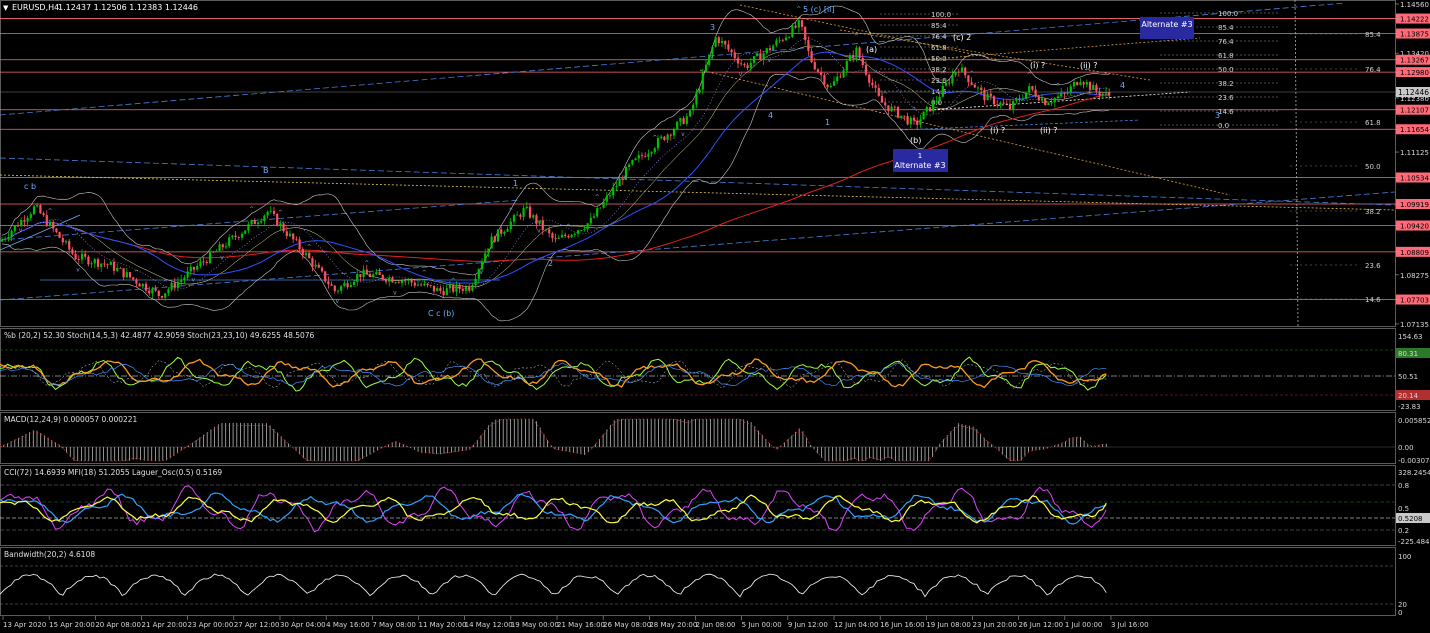 The width and height of the screenshot is (1430, 633). What do you see at coordinates (1414, 205) in the screenshot?
I see `price-tick-label: 1.09919` at bounding box center [1414, 205].